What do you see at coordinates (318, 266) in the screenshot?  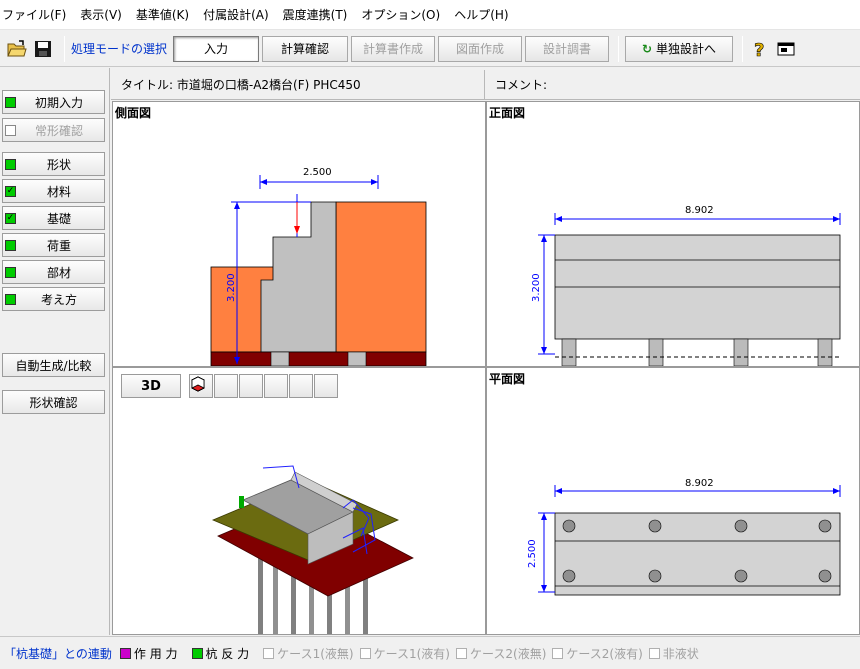 I see `side-view-drawing: 2.500 3.200` at bounding box center [318, 266].